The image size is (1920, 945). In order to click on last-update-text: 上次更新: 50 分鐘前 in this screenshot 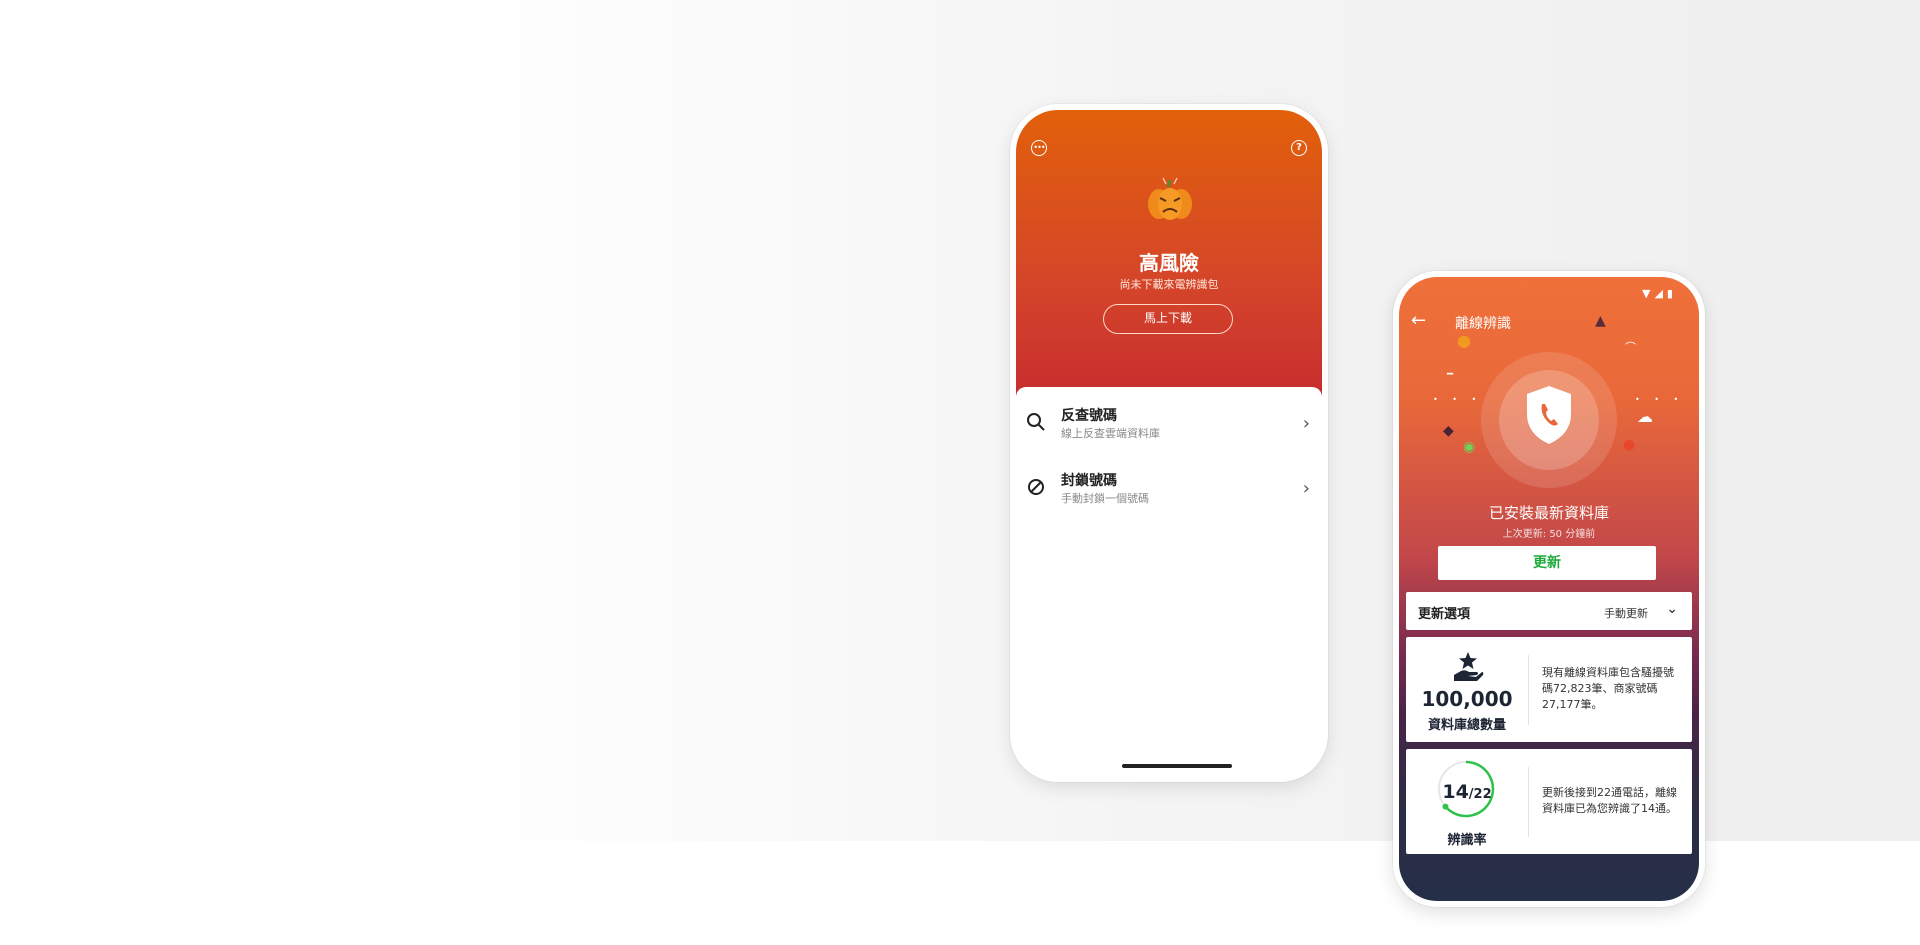, I will do `click(1549, 534)`.